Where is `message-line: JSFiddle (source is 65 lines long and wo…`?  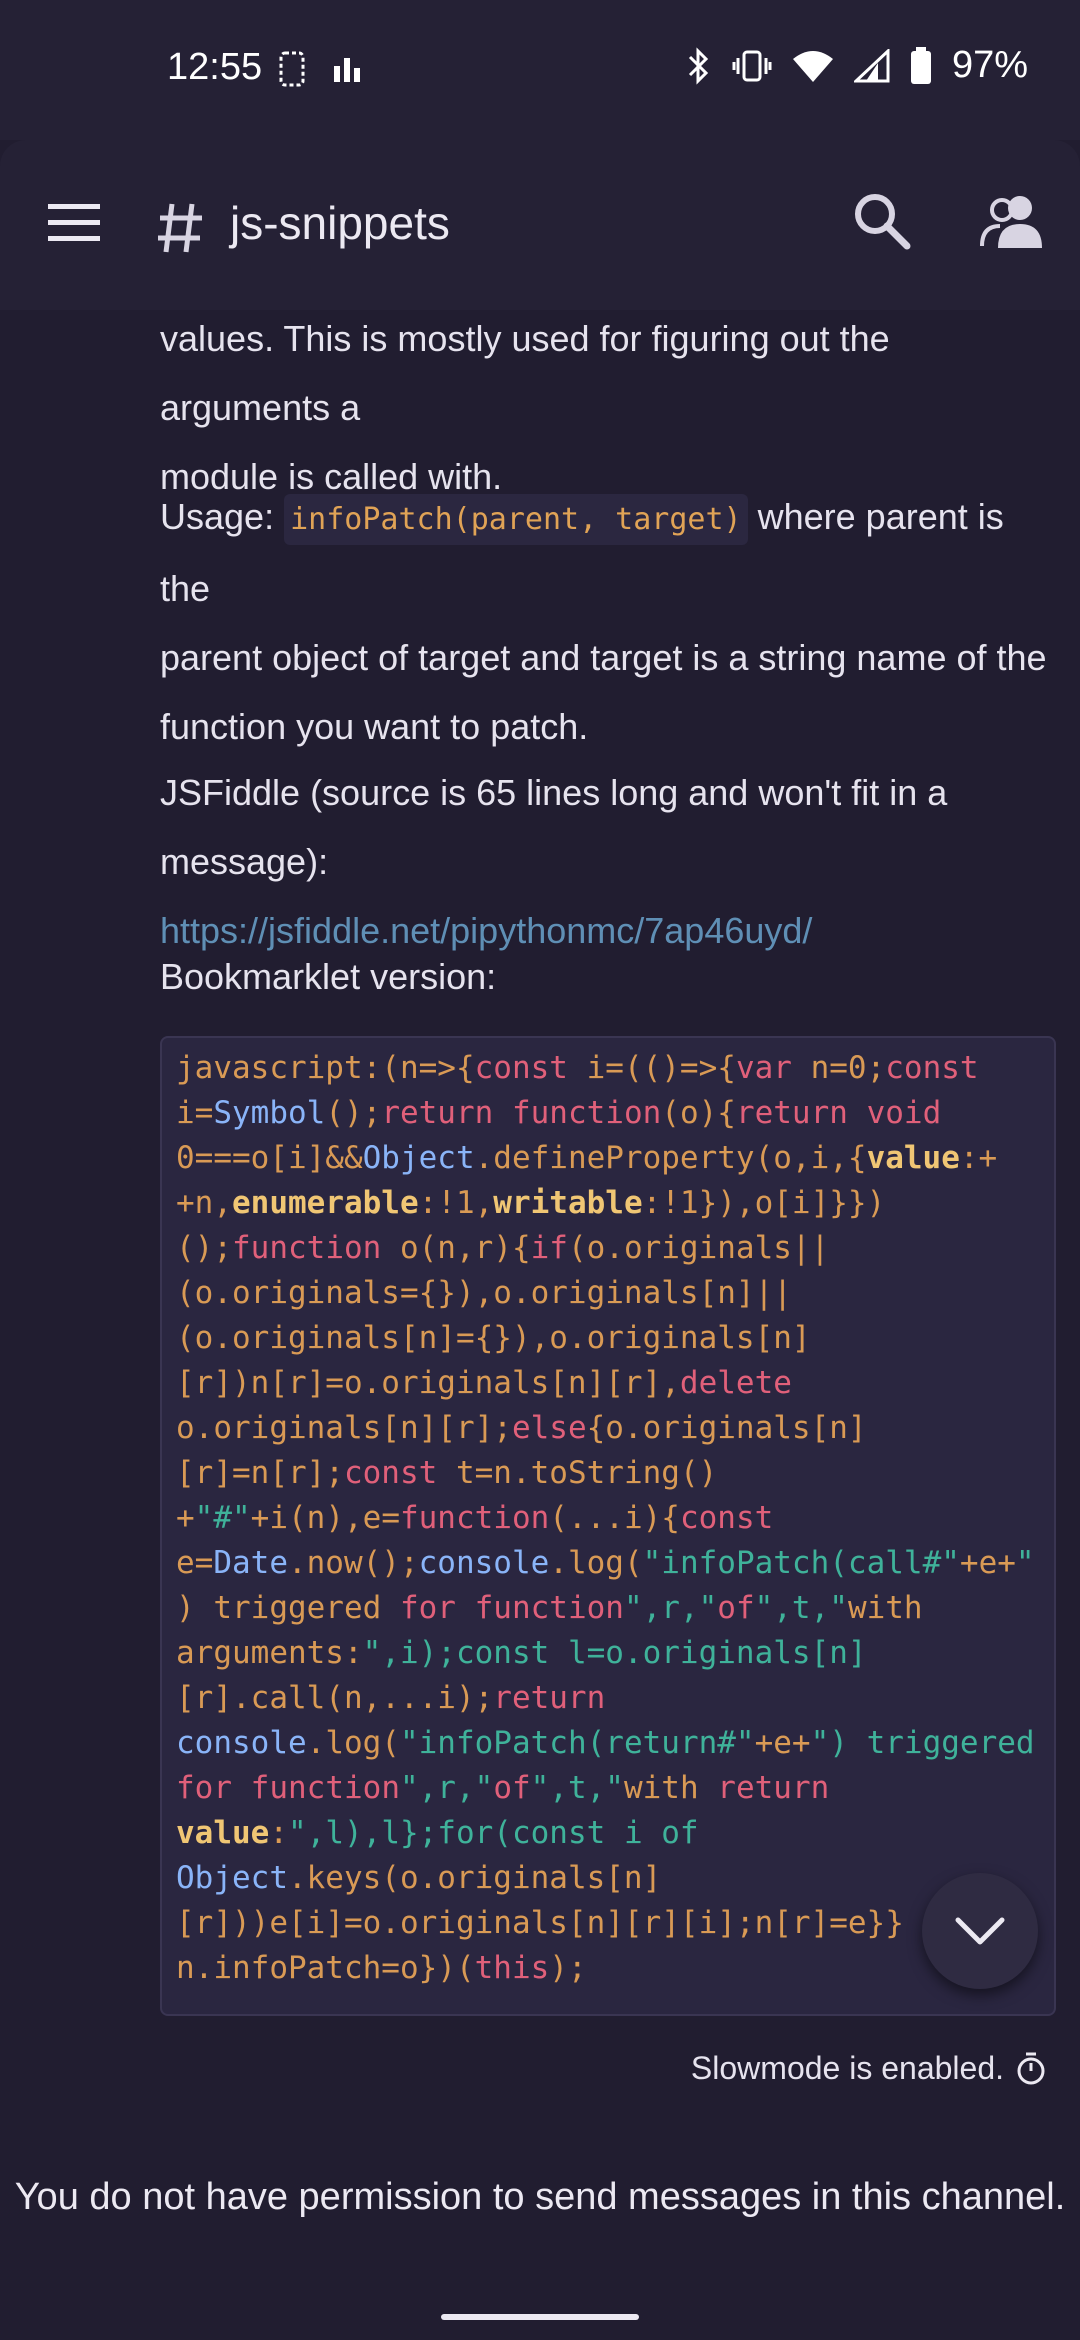 message-line: JSFiddle (source is 65 lines long and wo… is located at coordinates (554, 827).